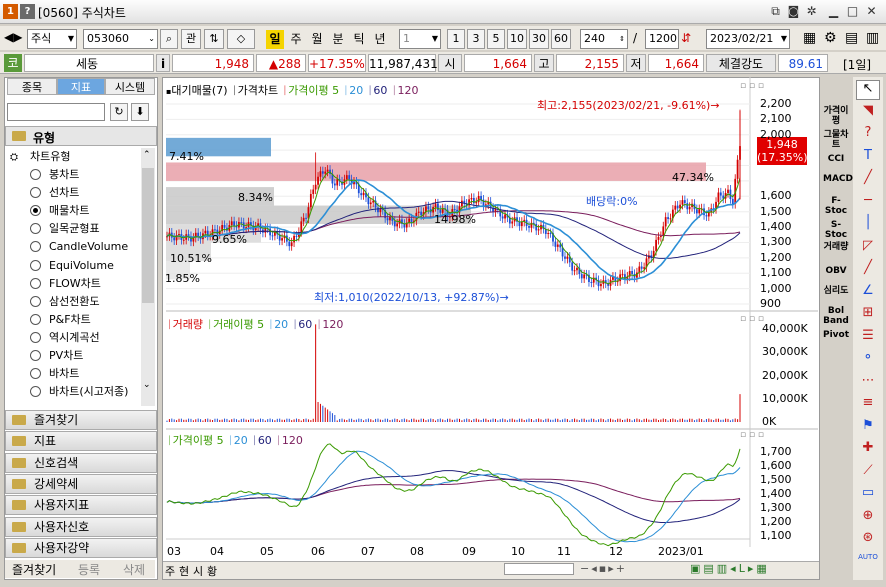  Describe the element at coordinates (120, 39) in the screenshot. I see `code-input: 053060 ⌄` at that location.